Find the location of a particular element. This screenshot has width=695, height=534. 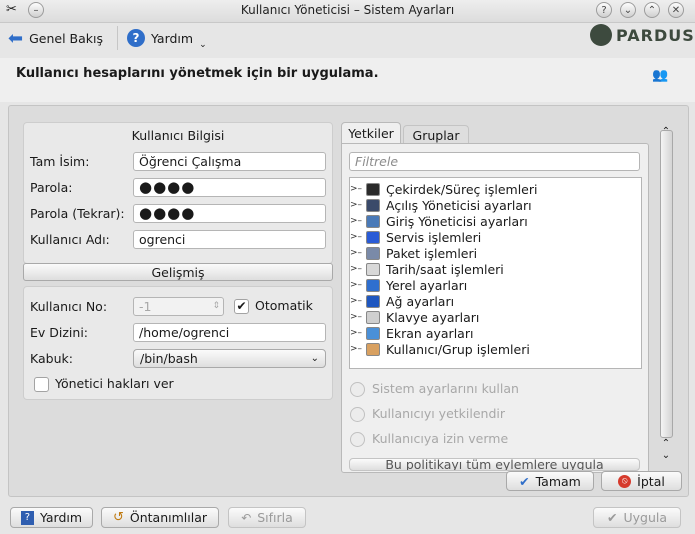

help-menu-button: ? Yardım ⌄ is located at coordinates (167, 38).